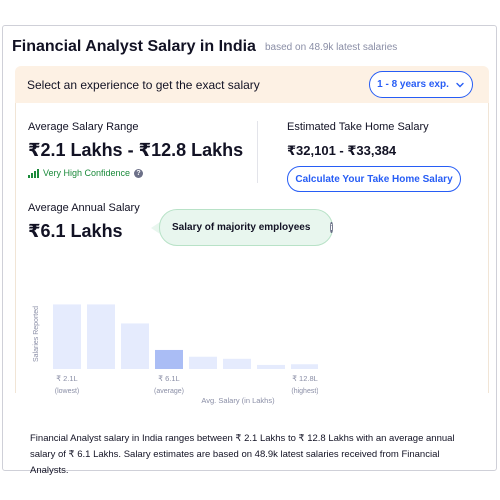 This screenshot has width=500, height=500. What do you see at coordinates (413, 84) in the screenshot?
I see `experience-selected: 1 - 8 years exp.` at bounding box center [413, 84].